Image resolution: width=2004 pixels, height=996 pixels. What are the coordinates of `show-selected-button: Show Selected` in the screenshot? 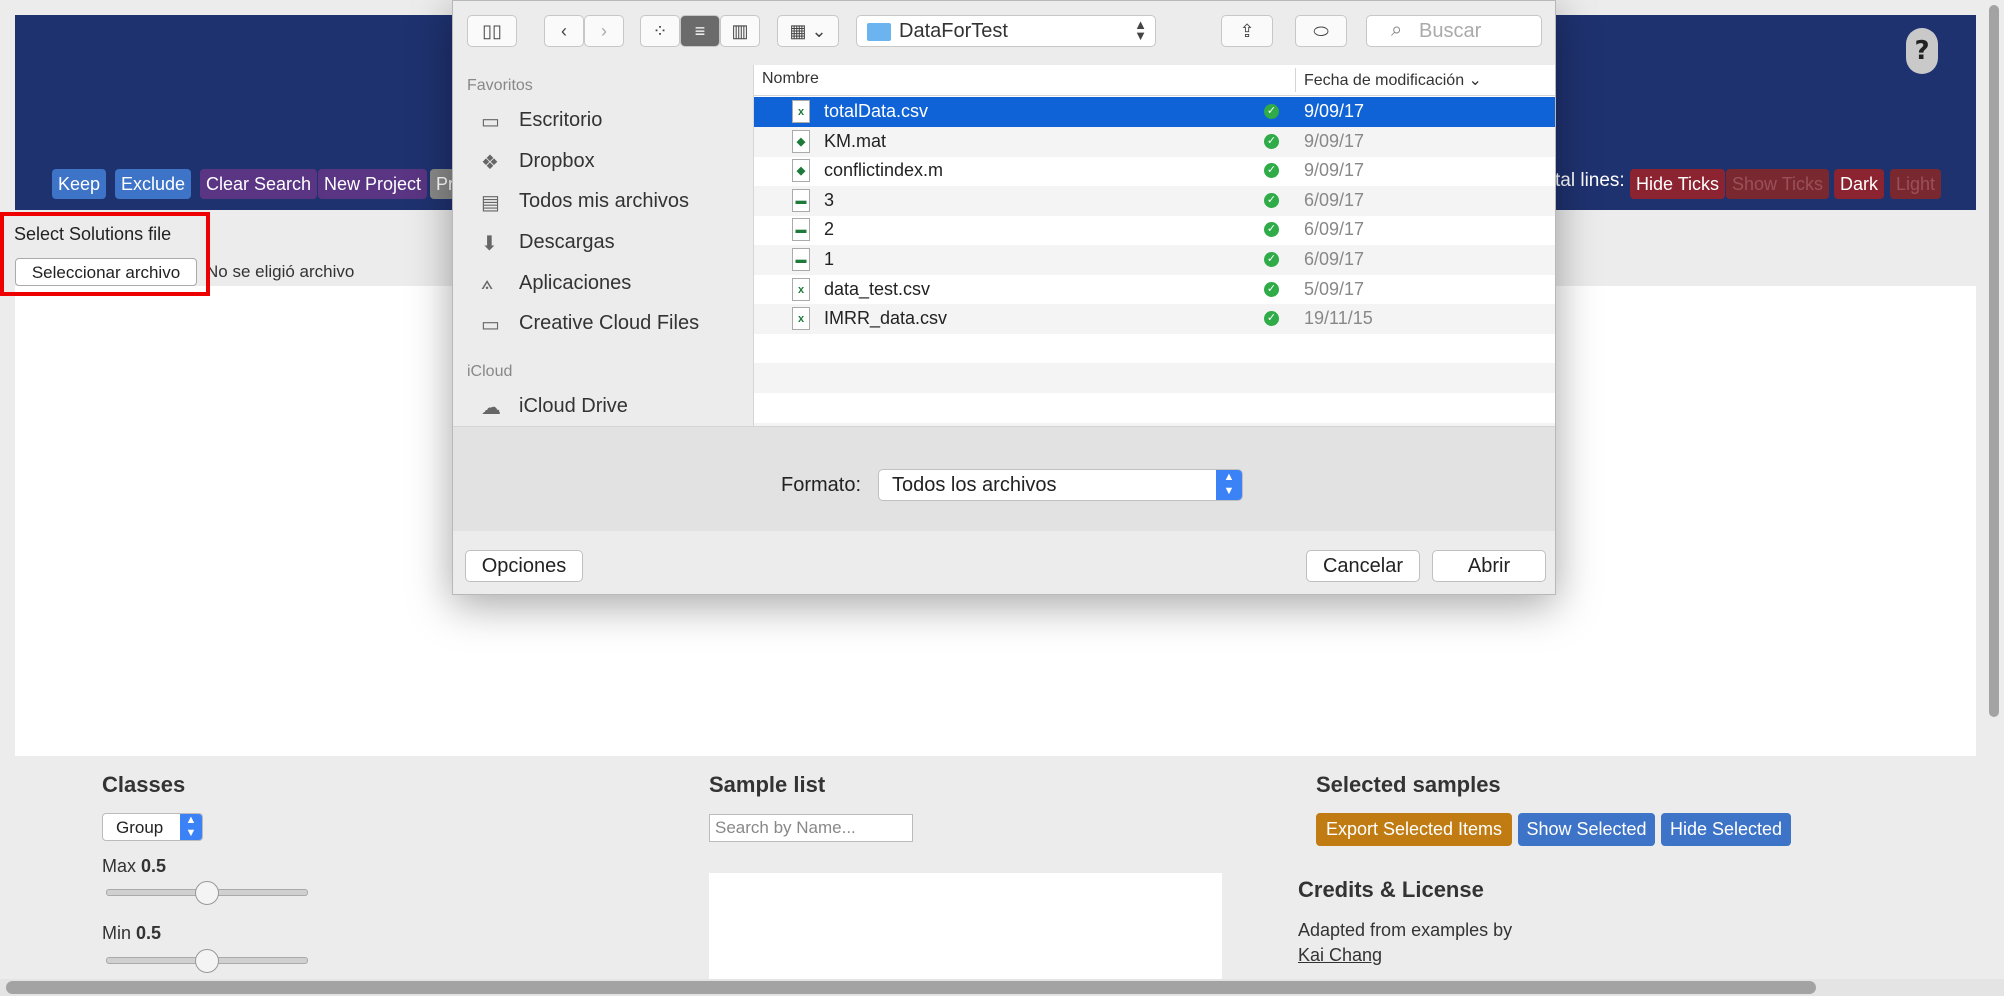 It's located at (1586, 829).